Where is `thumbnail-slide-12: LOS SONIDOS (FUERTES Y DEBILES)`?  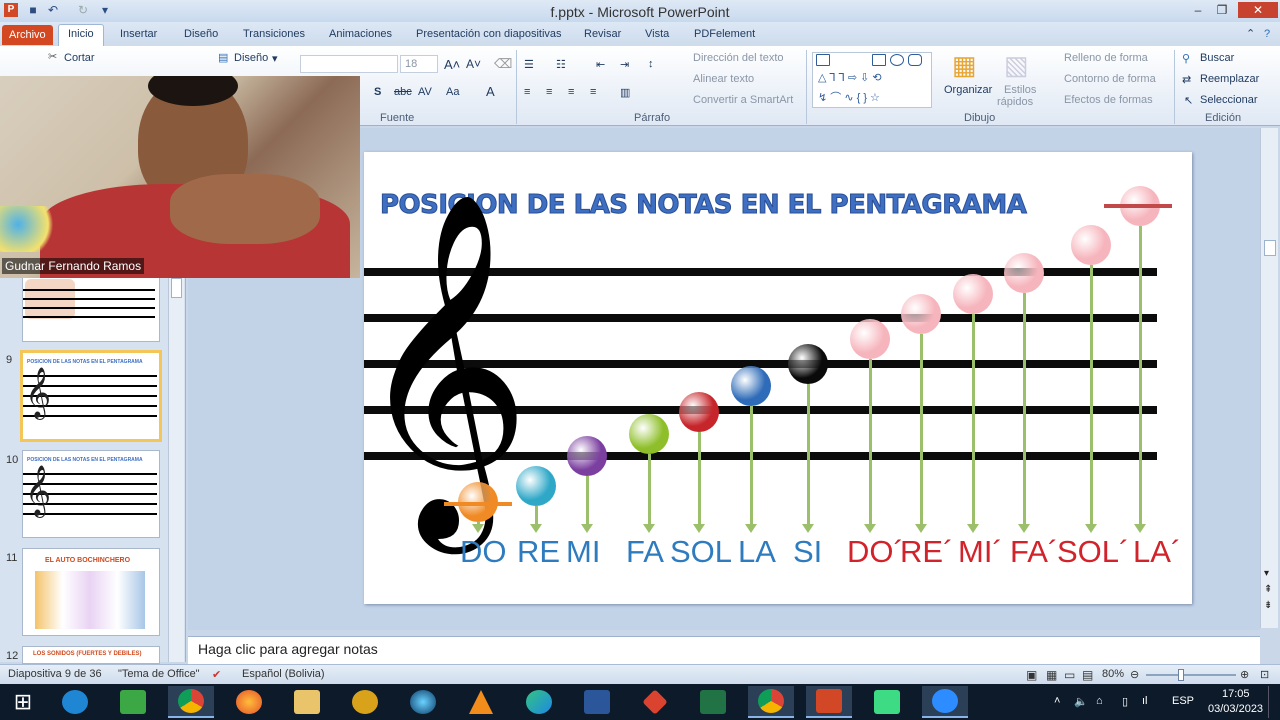 thumbnail-slide-12: LOS SONIDOS (FUERTES Y DEBILES) is located at coordinates (91, 655).